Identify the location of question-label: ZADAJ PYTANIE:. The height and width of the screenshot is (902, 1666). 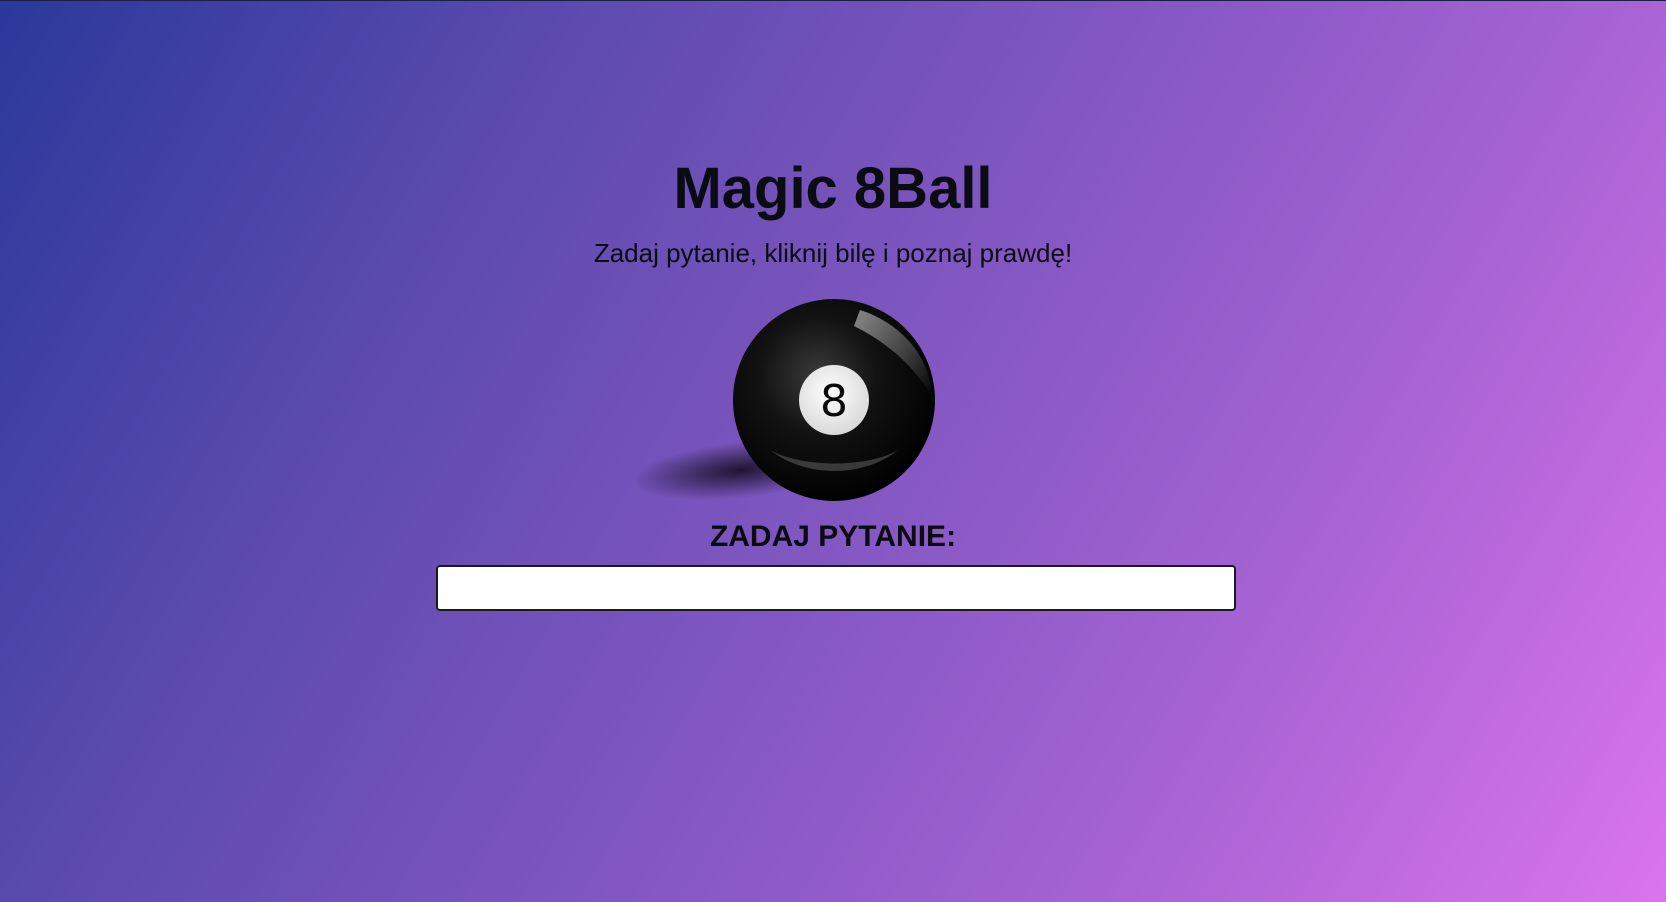
(833, 536).